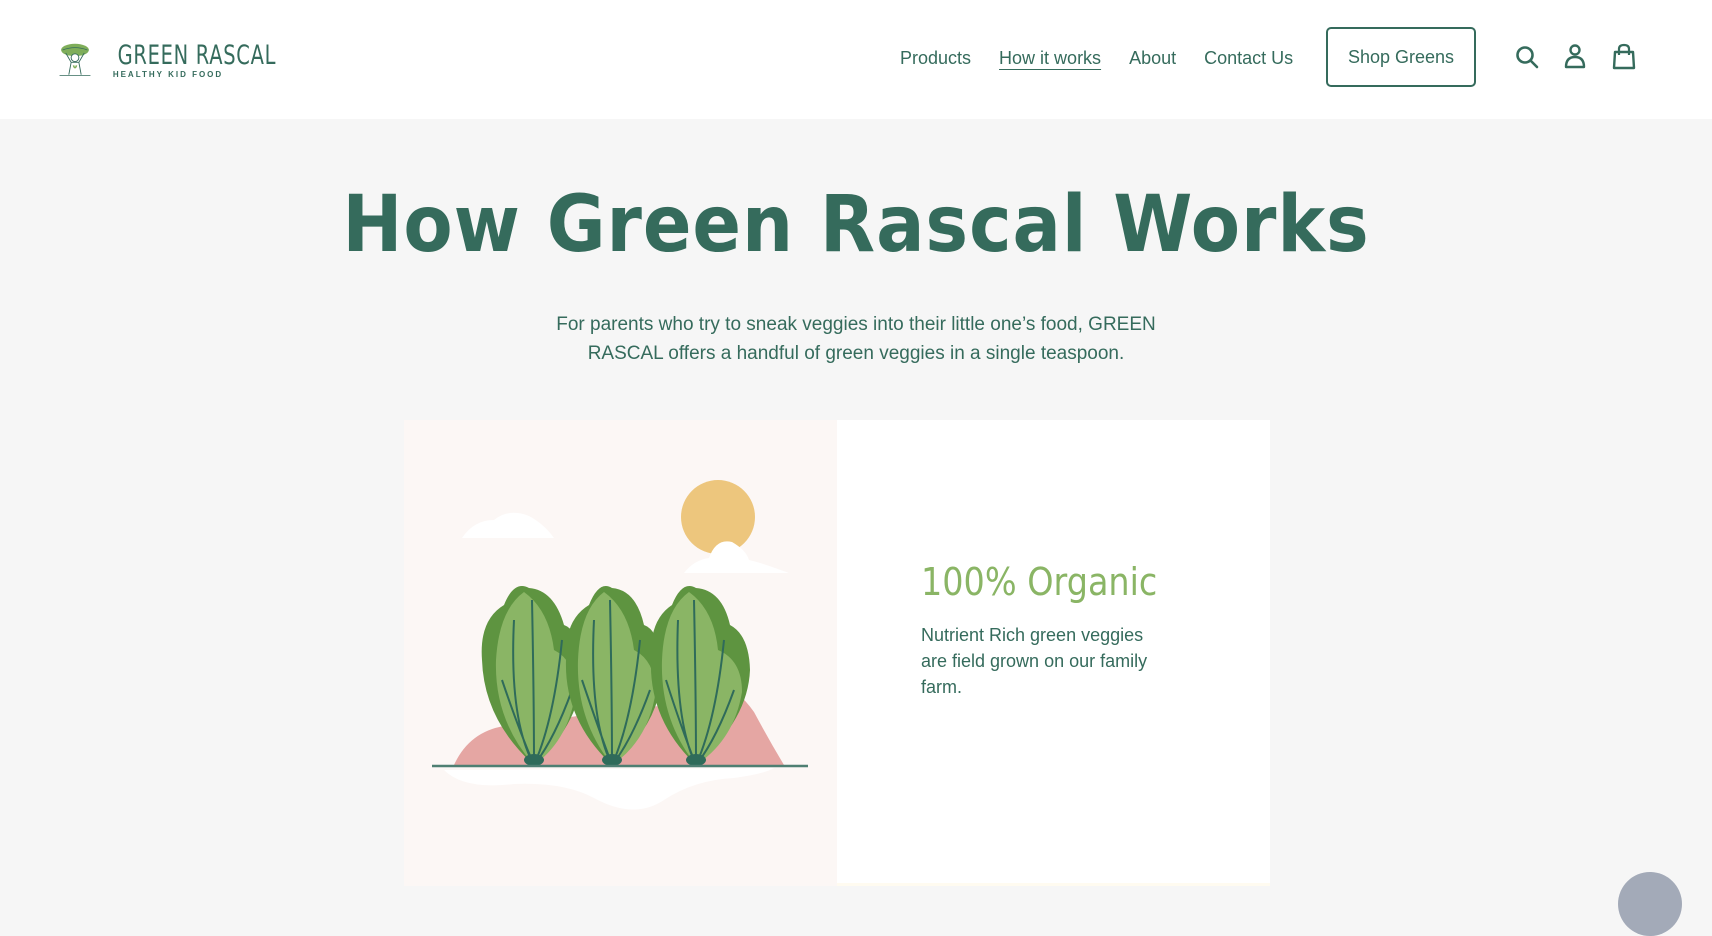  I want to click on account-icon, so click(1575, 56).